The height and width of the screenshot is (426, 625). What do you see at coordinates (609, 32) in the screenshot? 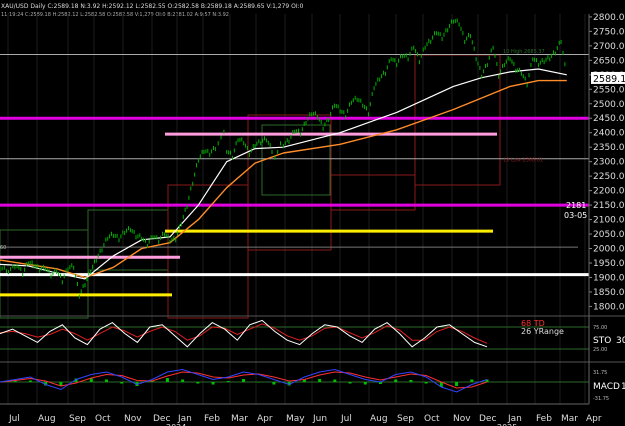
I see `y-tick-label: 2750.00` at bounding box center [609, 32].